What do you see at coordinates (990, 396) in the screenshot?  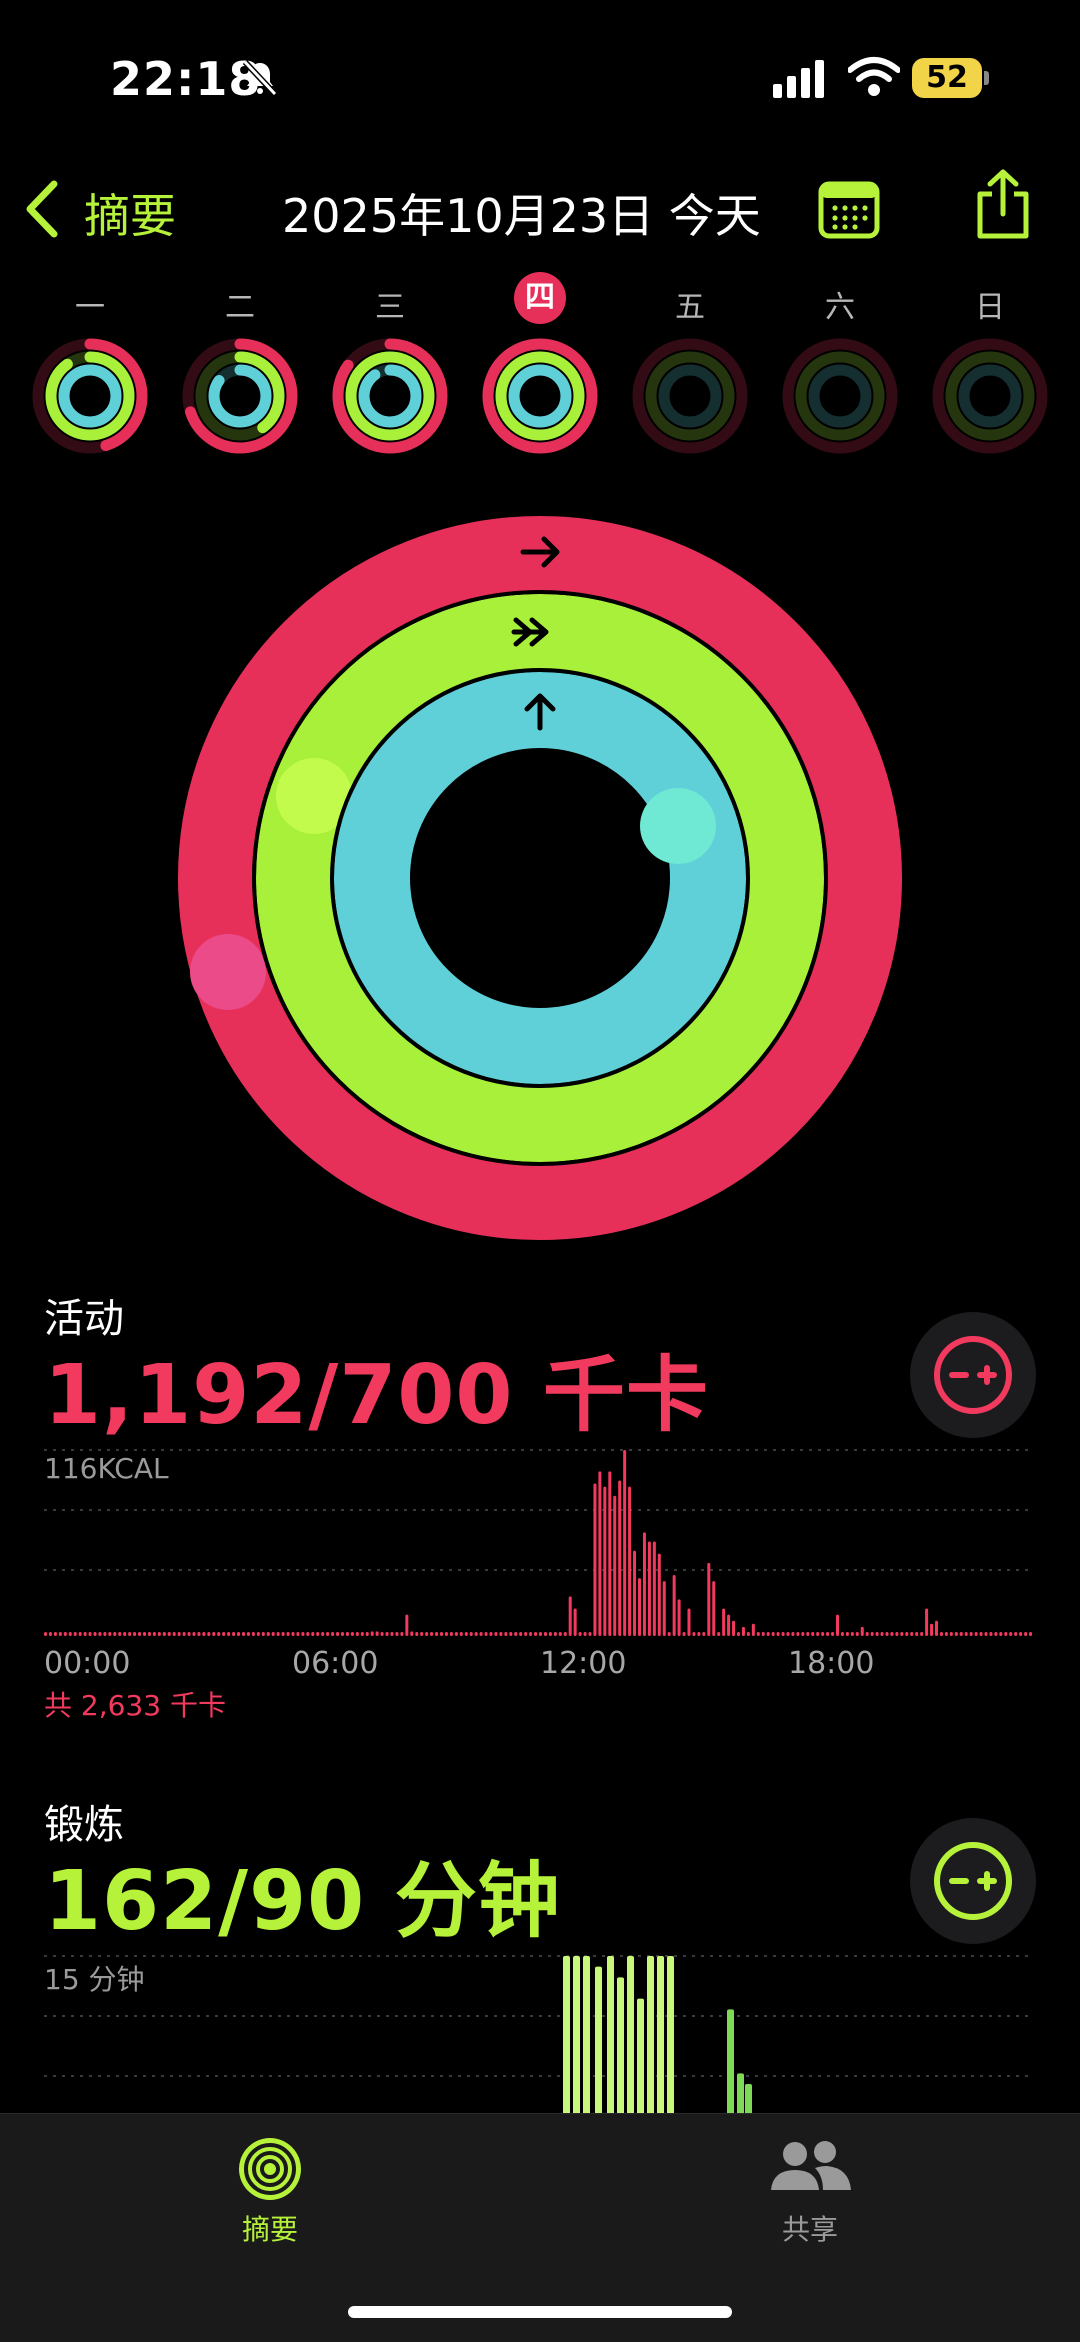 I see `day-rings-sun` at bounding box center [990, 396].